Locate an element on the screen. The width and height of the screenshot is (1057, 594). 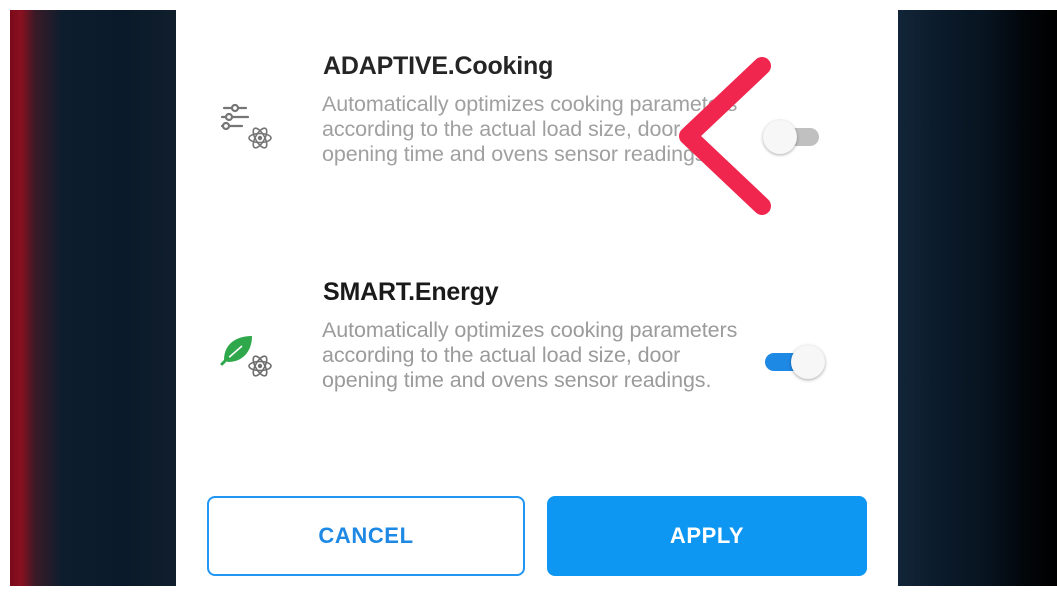
sliders-atom-icon is located at coordinates (249, 130).